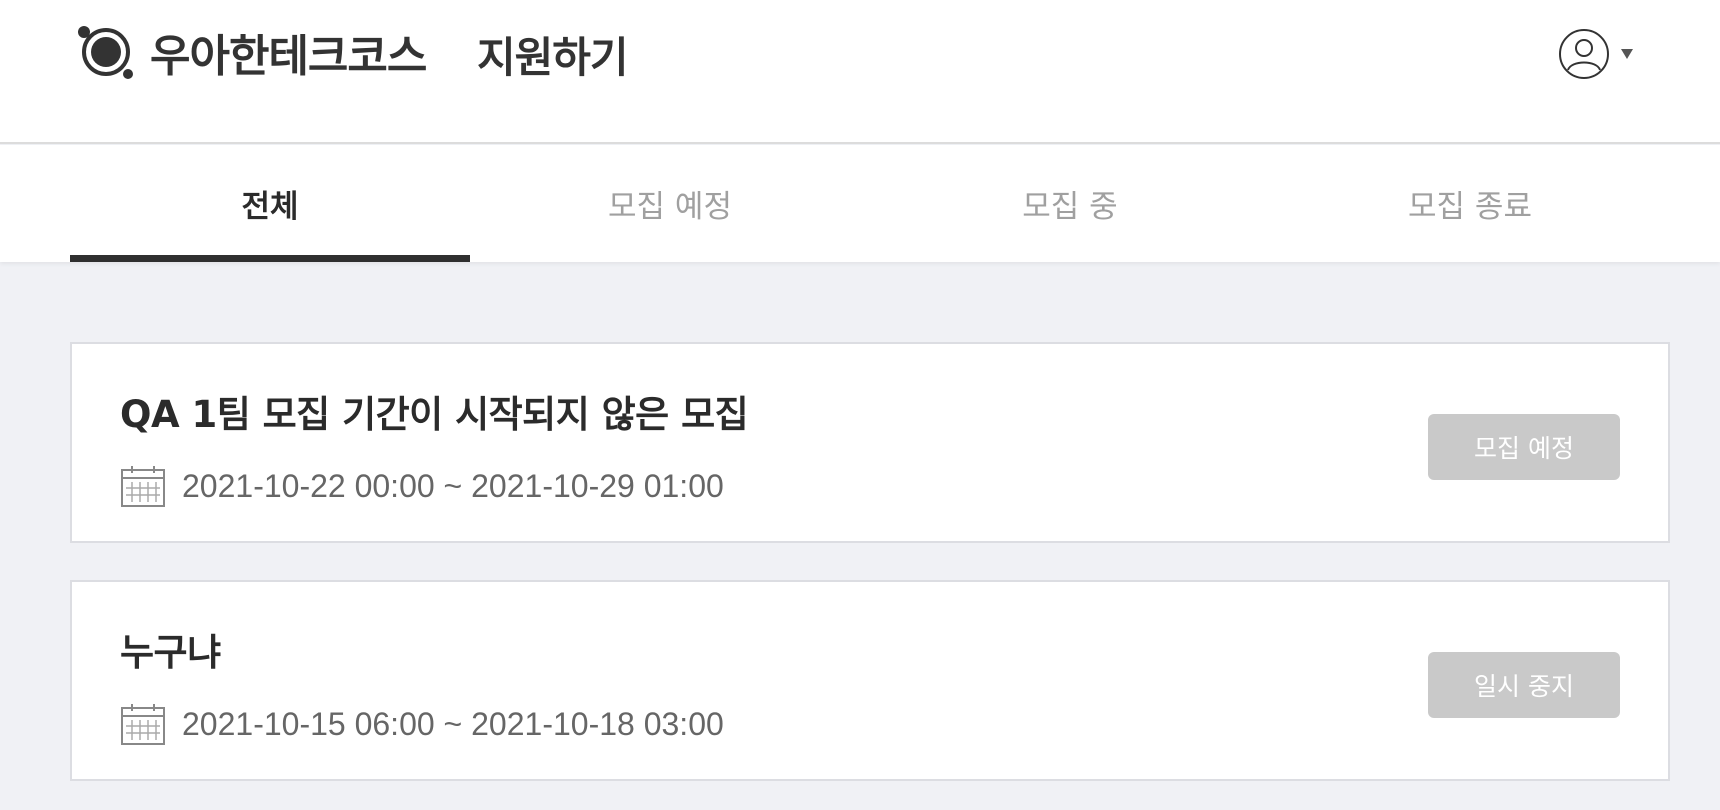 This screenshot has height=810, width=1720. What do you see at coordinates (453, 723) in the screenshot?
I see `period-text: 2021-10-15 06:00 ~ 2021-10-18 03:00` at bounding box center [453, 723].